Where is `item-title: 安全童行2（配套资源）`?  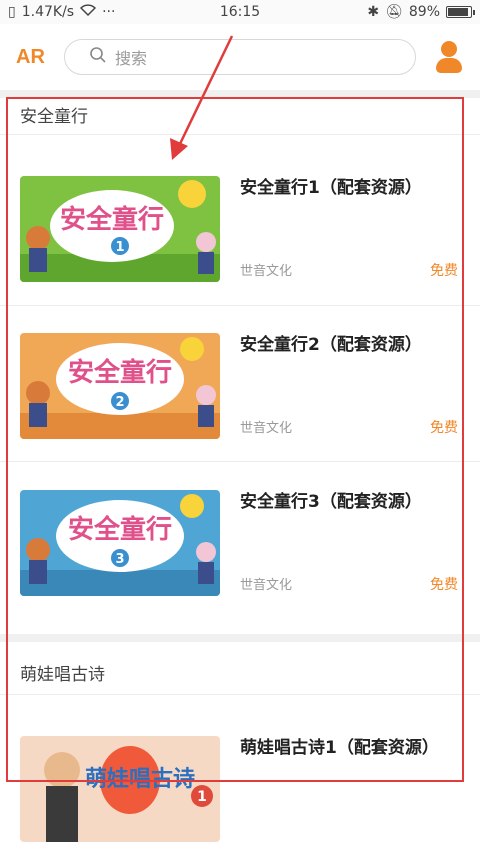
item-title: 安全童行2（配套资源） is located at coordinates (331, 345).